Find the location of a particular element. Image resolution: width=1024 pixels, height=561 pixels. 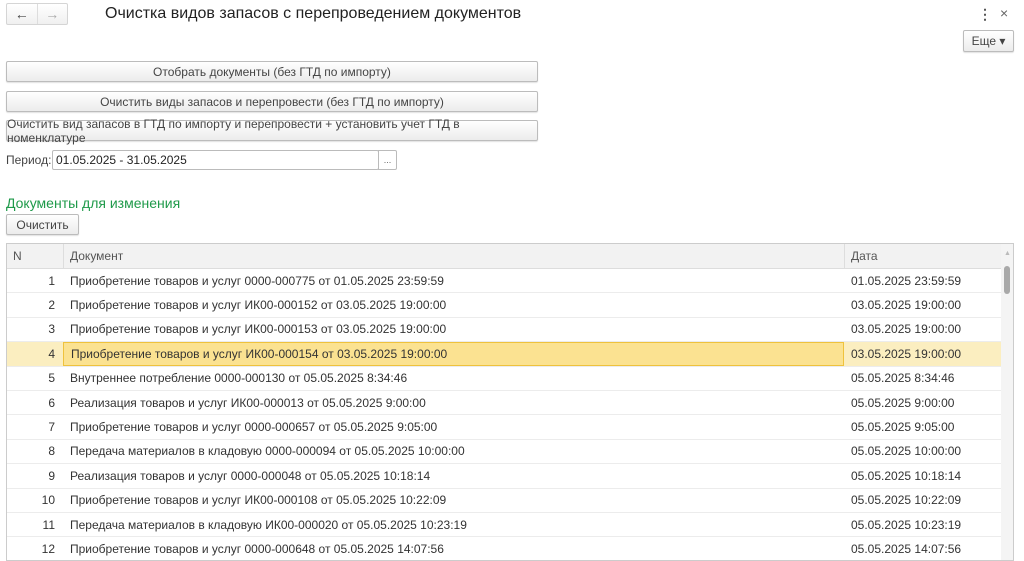

row-date: 05.05.2025 10:18:14 is located at coordinates (906, 475).